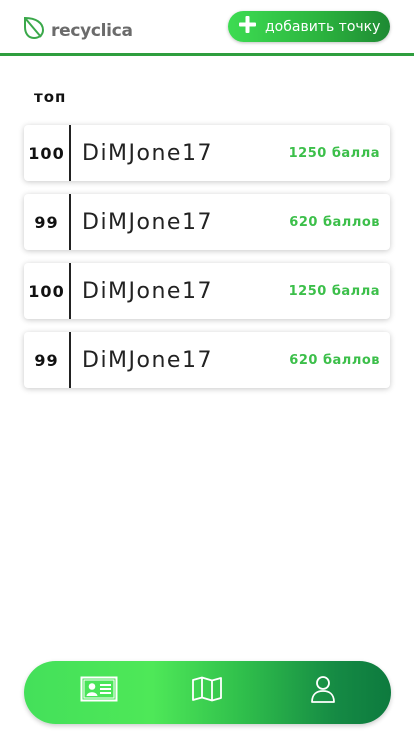 The height and width of the screenshot is (736, 414). Describe the element at coordinates (34, 30) in the screenshot. I see `leaf-icon` at that location.